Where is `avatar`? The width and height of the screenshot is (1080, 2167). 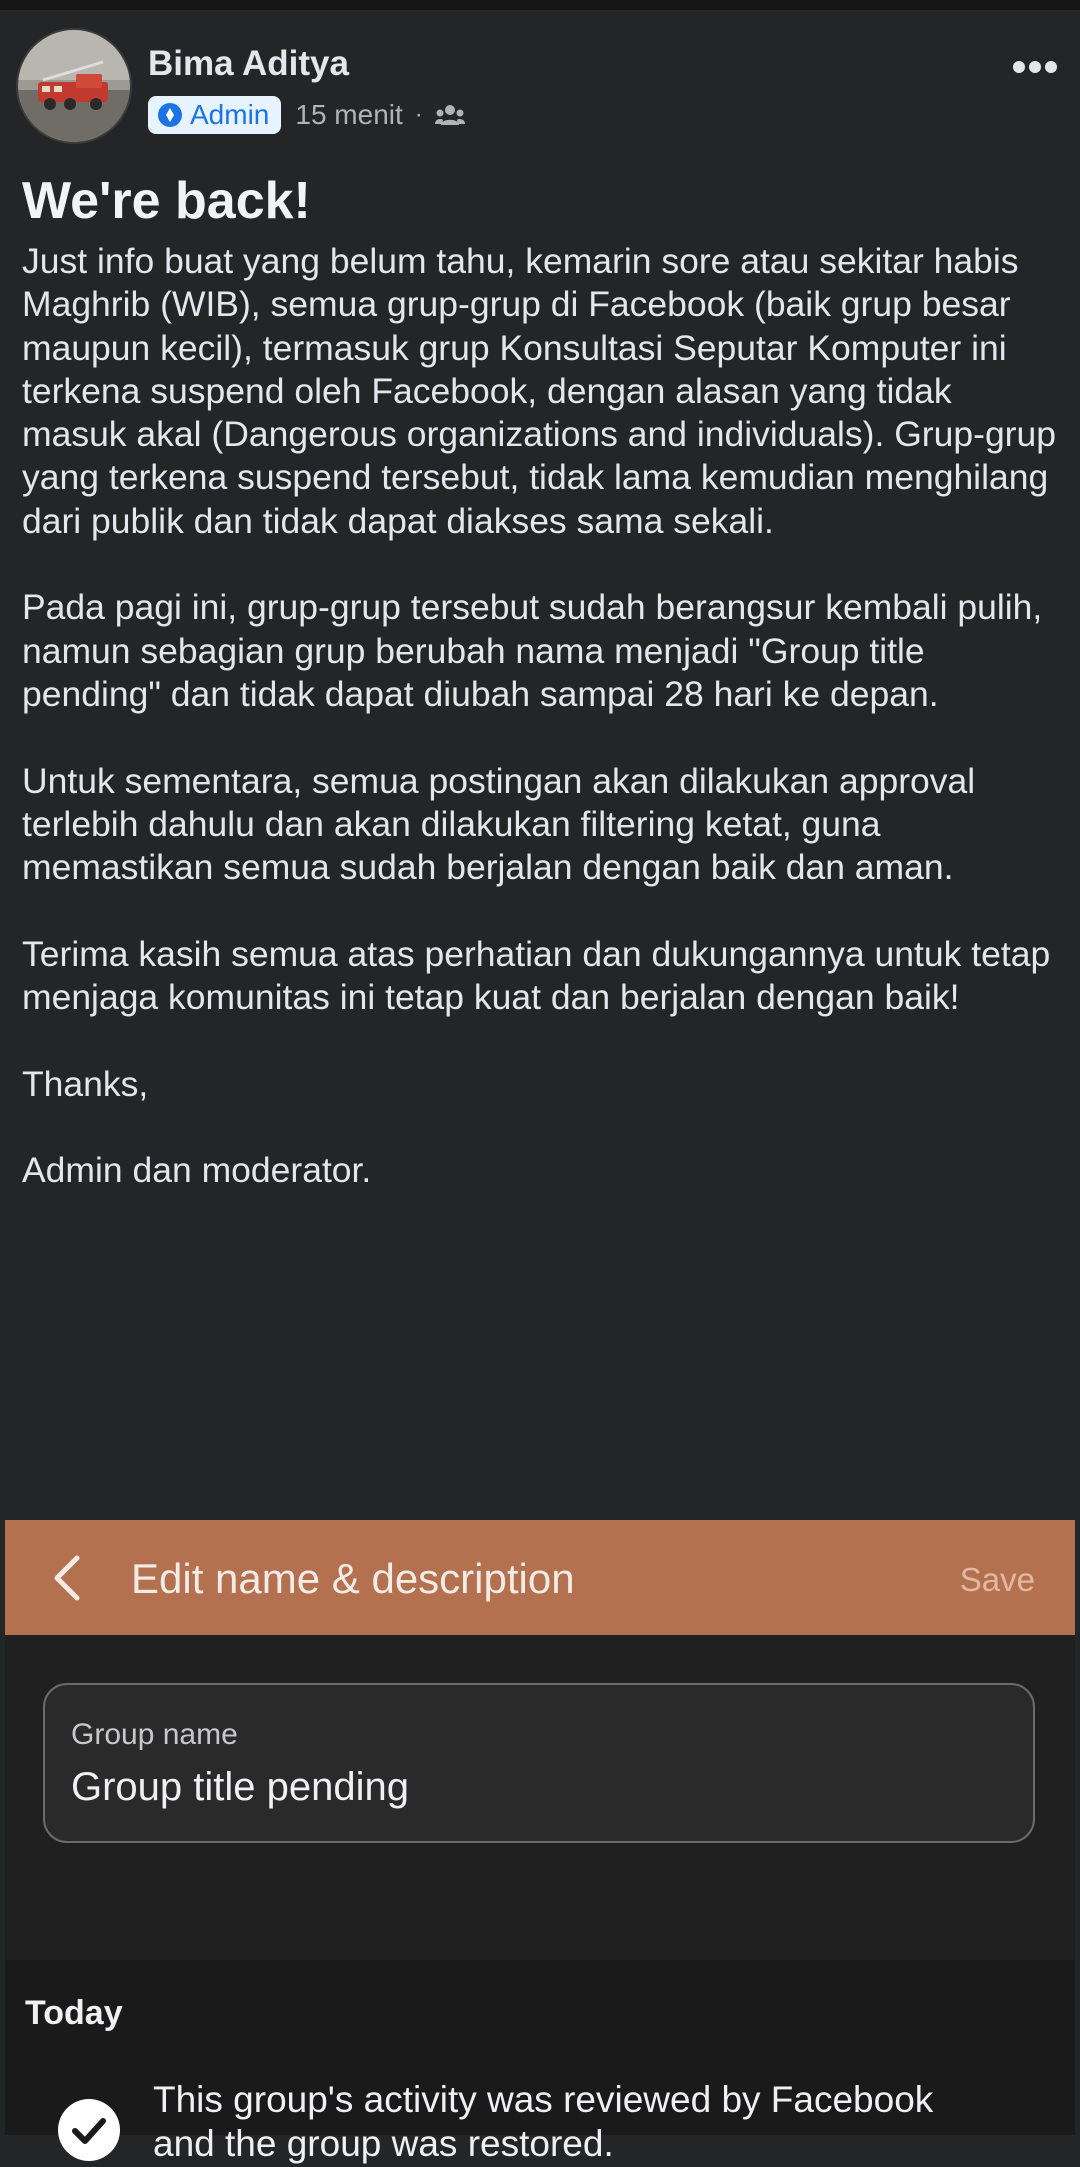
avatar is located at coordinates (74, 86).